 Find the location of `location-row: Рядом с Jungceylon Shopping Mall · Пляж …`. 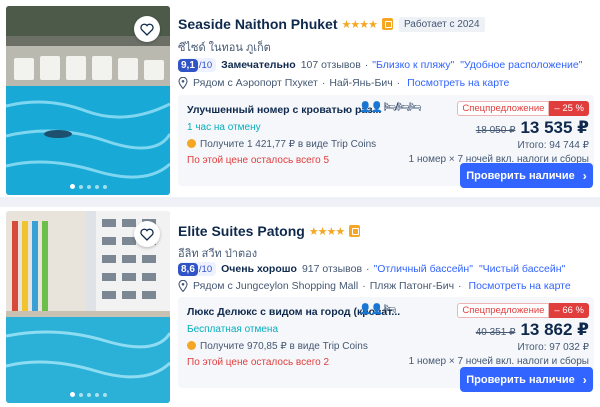

location-row: Рядом с Jungceylon Shopping Mall · Пляж … is located at coordinates (374, 286).